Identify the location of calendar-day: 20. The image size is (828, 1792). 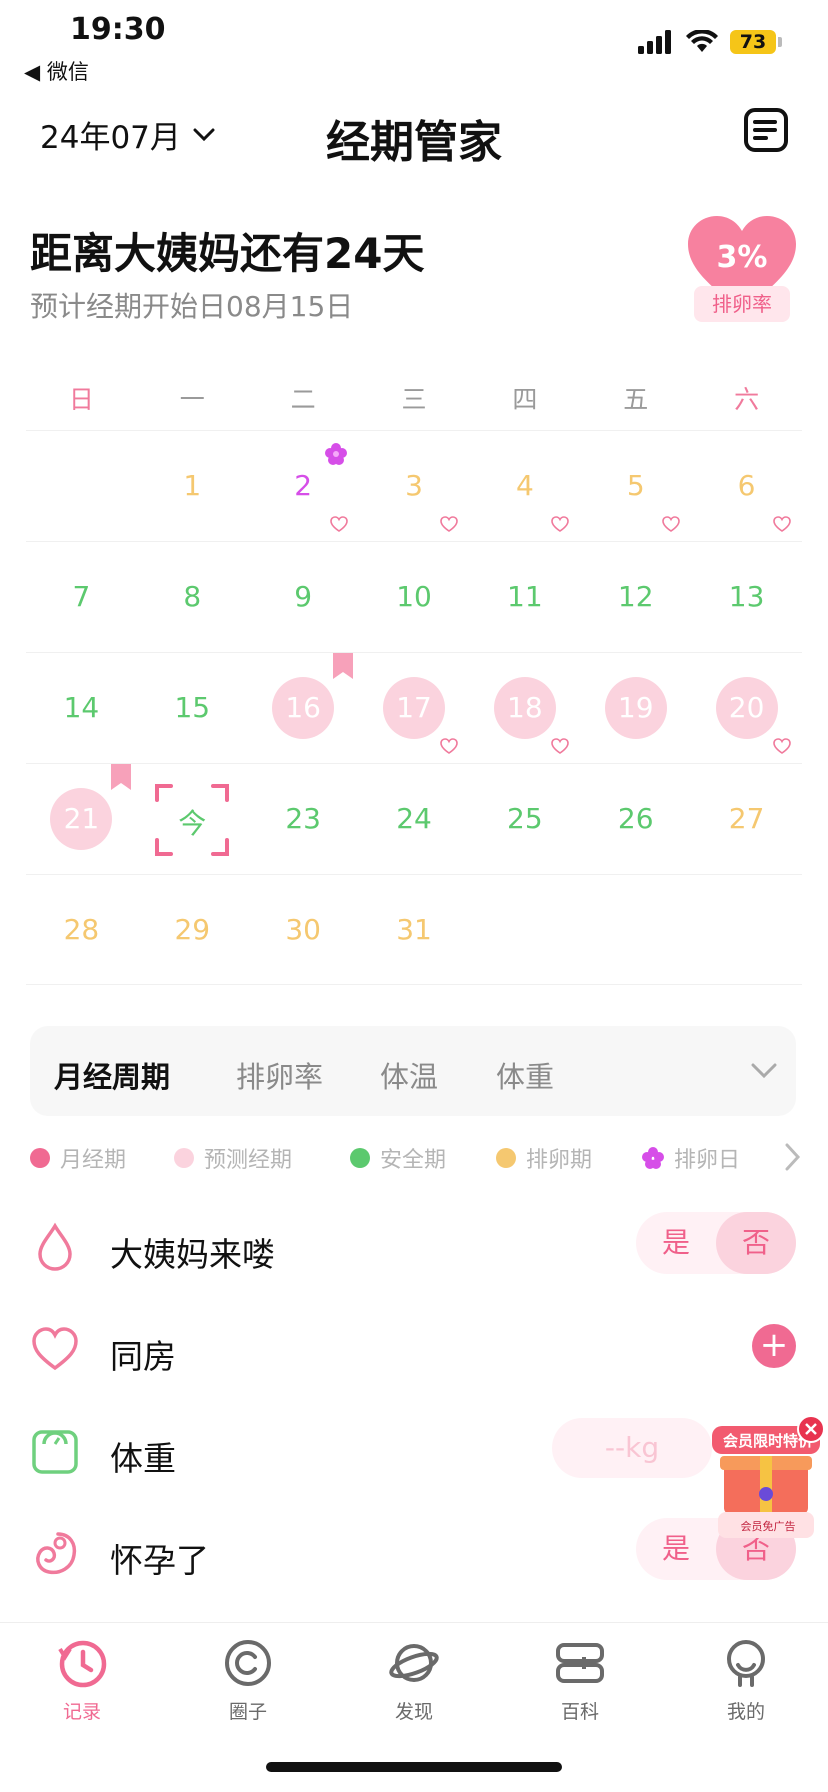
(746, 708).